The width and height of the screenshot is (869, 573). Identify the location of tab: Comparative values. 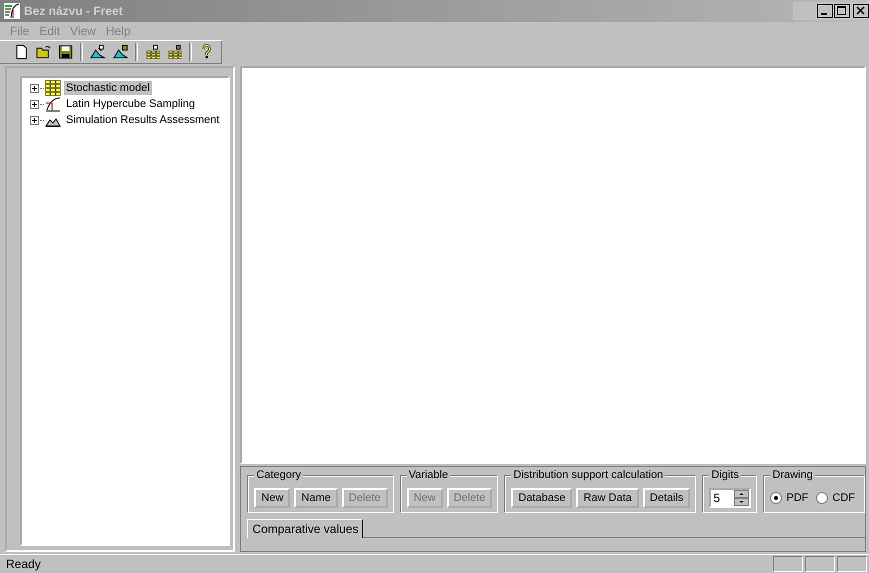
(305, 528).